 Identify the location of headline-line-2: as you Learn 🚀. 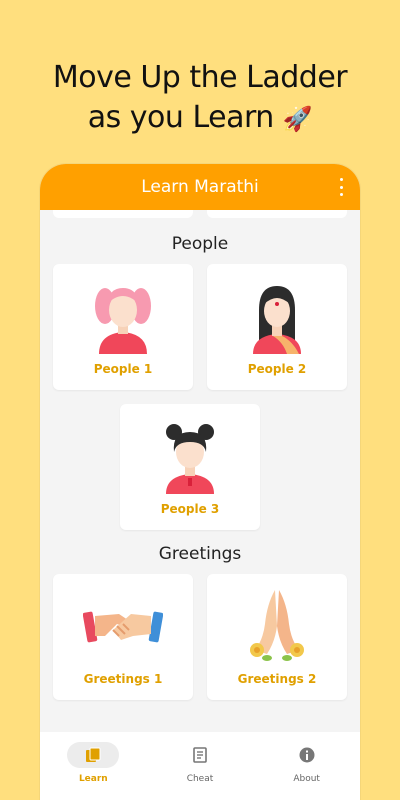
(200, 118).